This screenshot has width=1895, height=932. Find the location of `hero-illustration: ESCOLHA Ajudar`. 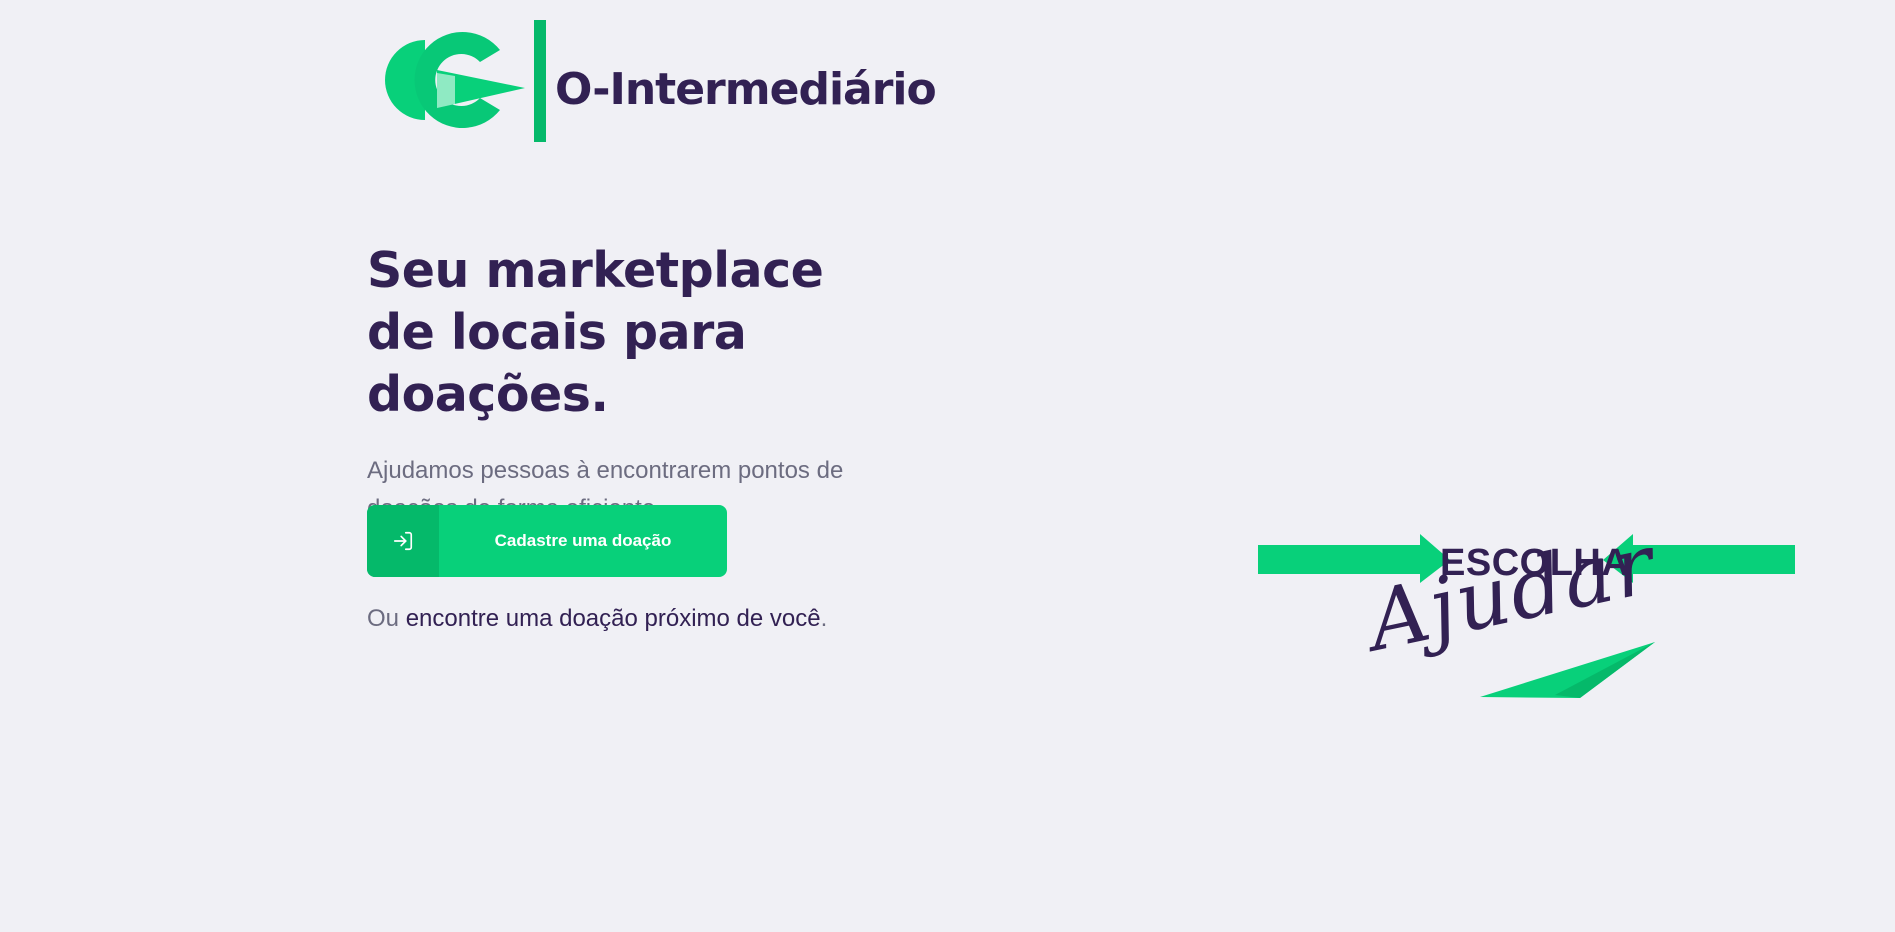

hero-illustration: ESCOLHA Ajudar is located at coordinates (1527, 623).